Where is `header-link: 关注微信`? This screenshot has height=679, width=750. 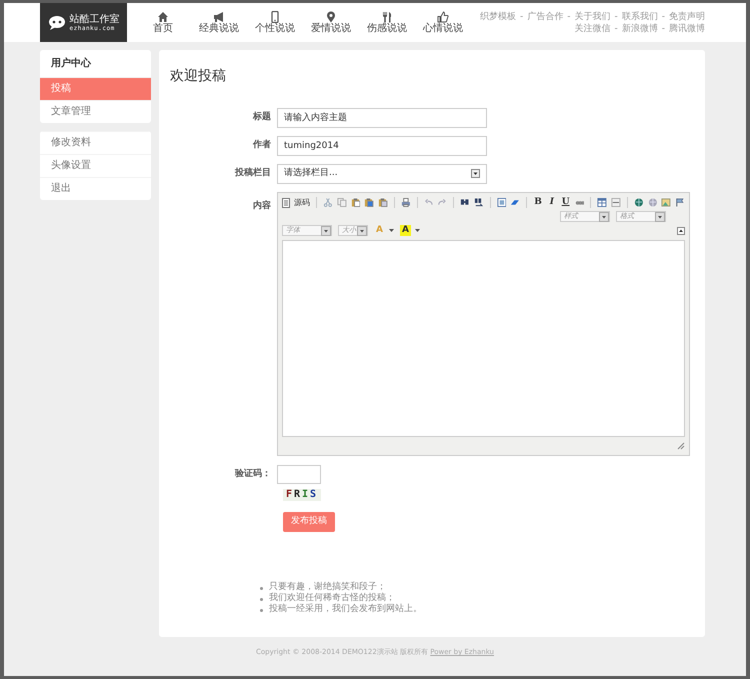
header-link: 关注微信 is located at coordinates (592, 28).